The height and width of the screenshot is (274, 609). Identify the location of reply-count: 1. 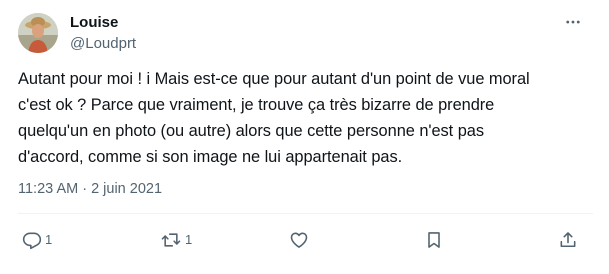
(49, 239).